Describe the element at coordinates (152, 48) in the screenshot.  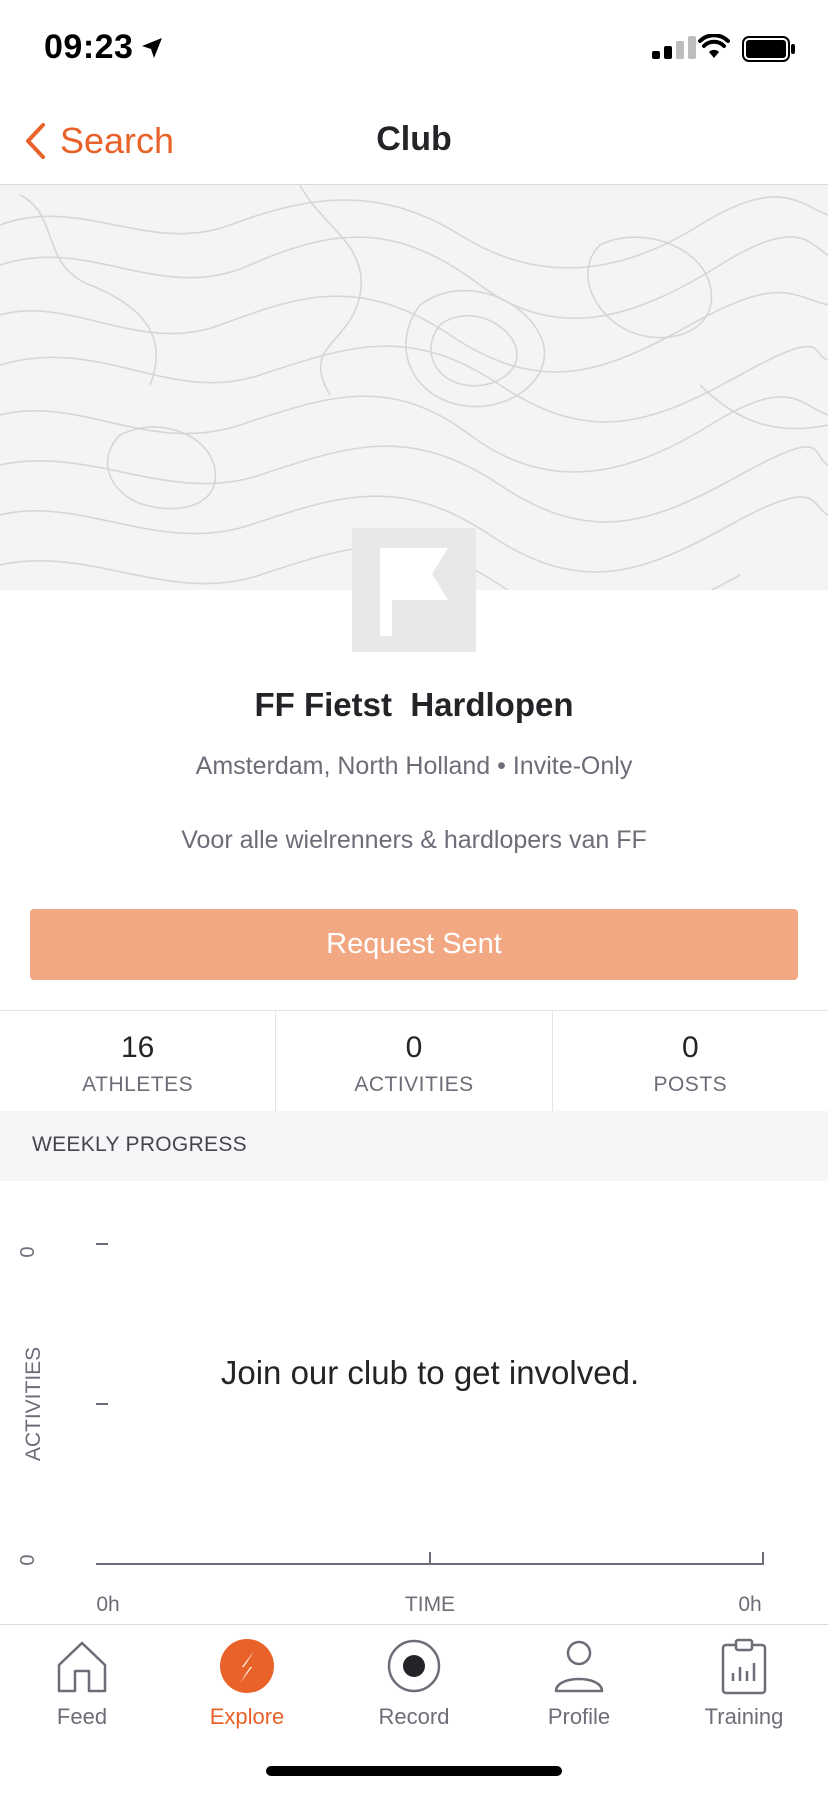
I see `location-arrow-icon` at that location.